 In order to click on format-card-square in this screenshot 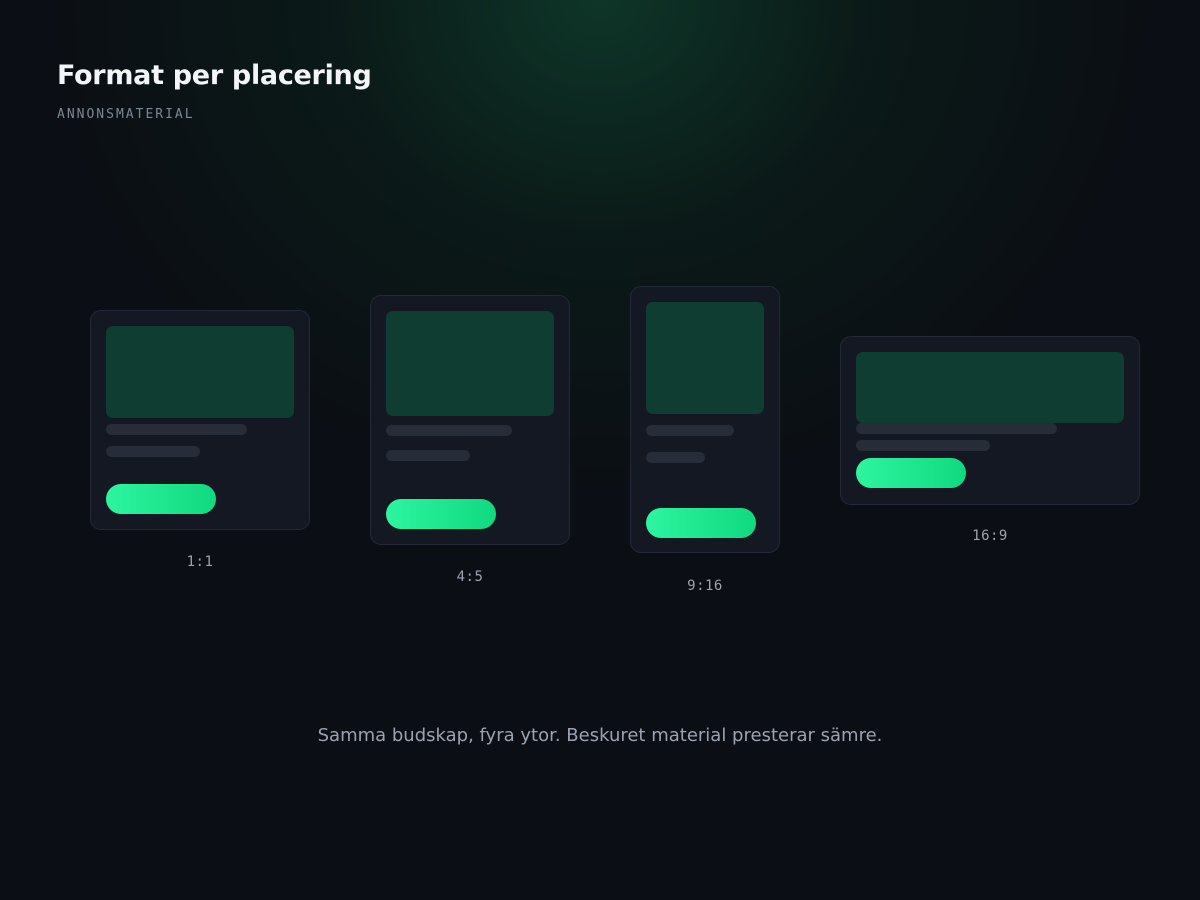, I will do `click(200, 420)`.